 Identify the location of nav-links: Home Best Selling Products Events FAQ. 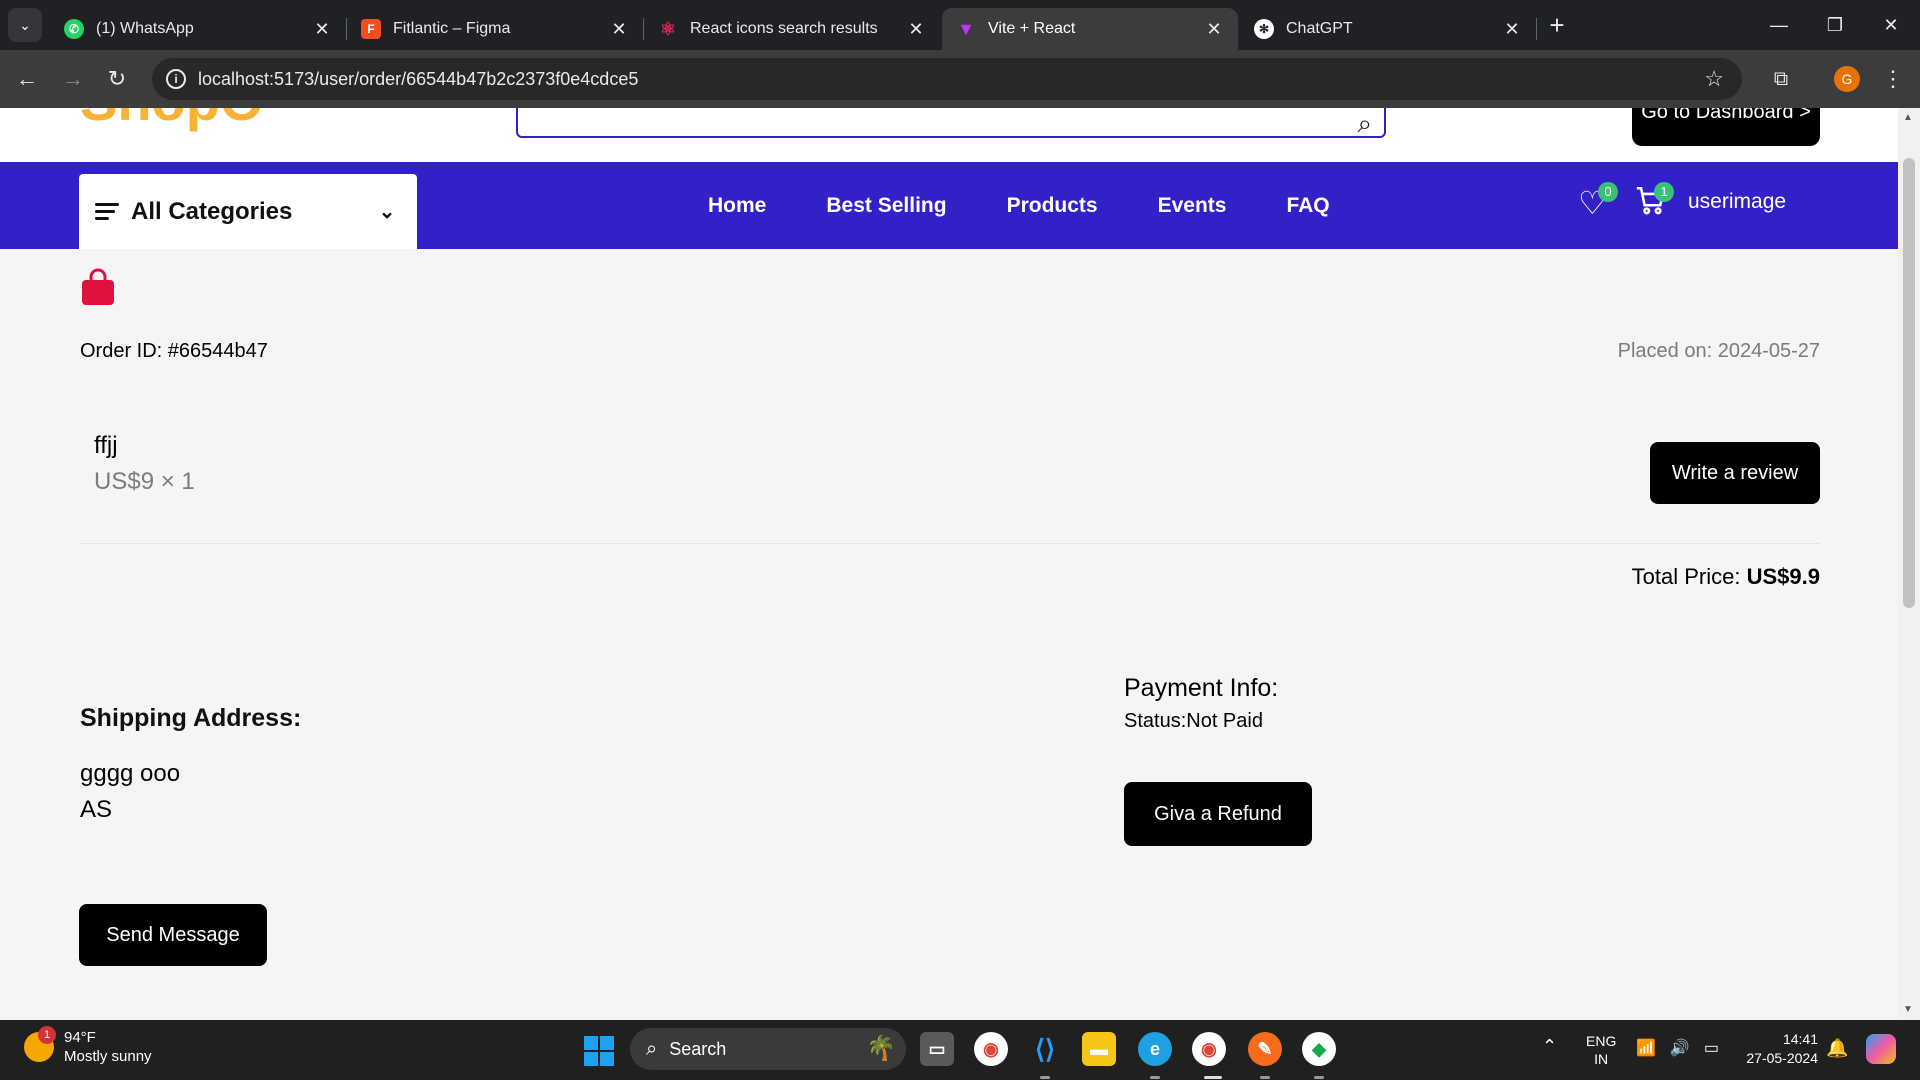
(1049, 205).